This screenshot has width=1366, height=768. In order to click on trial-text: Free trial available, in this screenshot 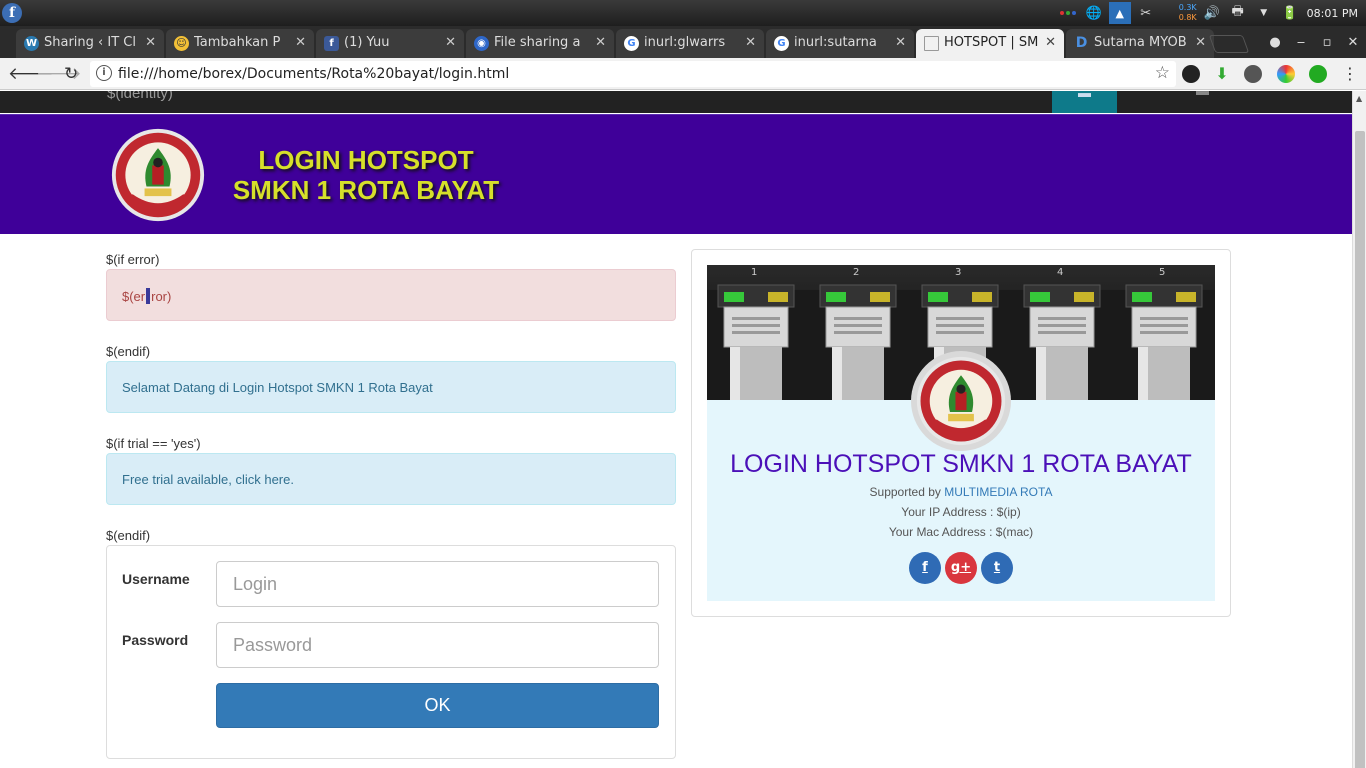, I will do `click(179, 479)`.